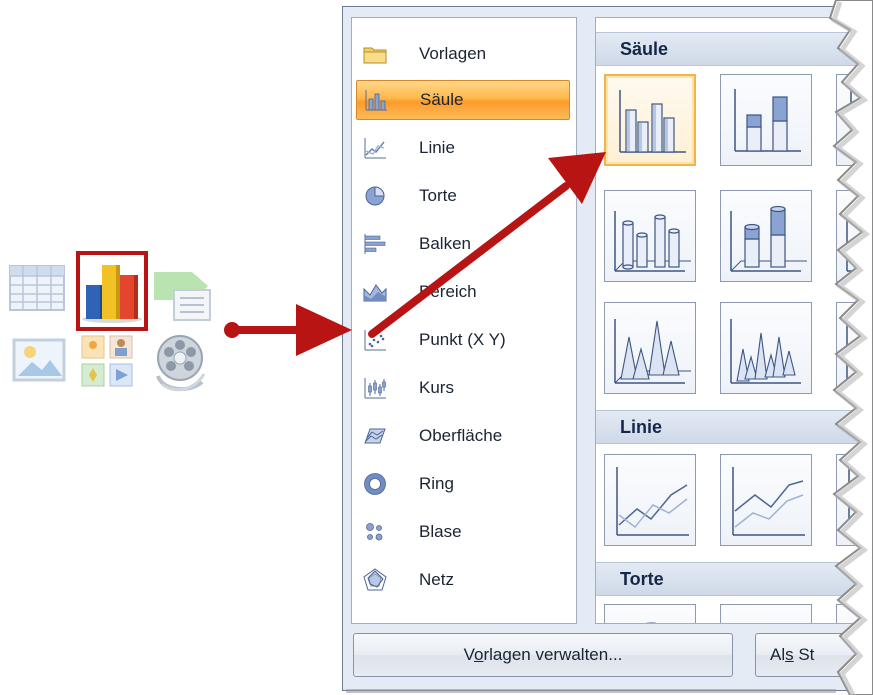 The image size is (873, 695). I want to click on stacked-column-thumbnail, so click(766, 120).